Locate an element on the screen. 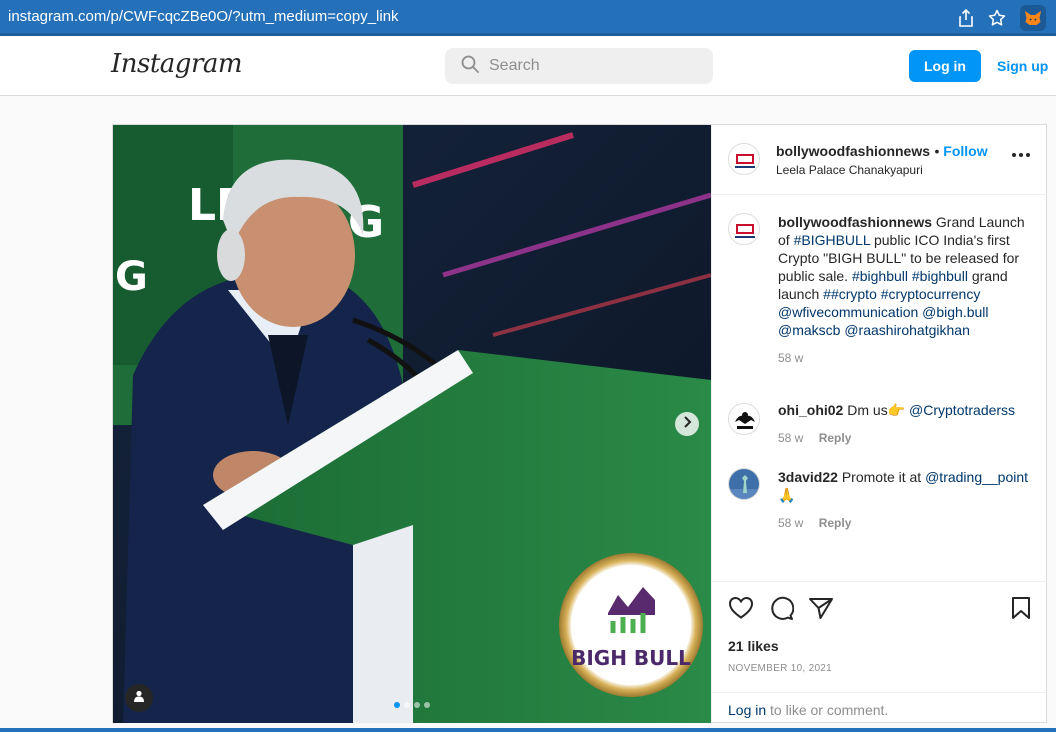 The width and height of the screenshot is (1056, 732). mention-link: @trading__point is located at coordinates (976, 477).